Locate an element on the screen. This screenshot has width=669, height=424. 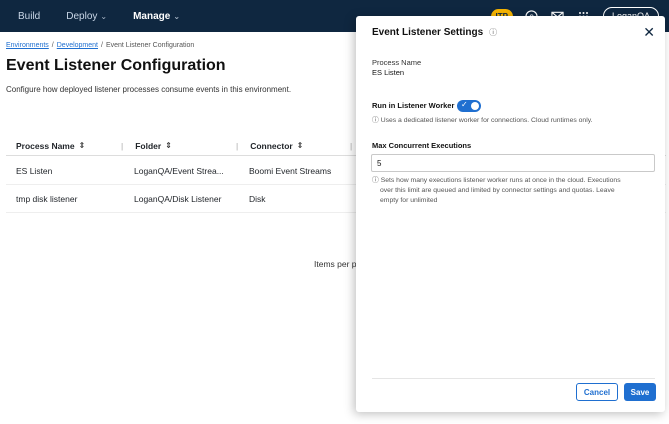
nav-build: Build is located at coordinates (29, 16).